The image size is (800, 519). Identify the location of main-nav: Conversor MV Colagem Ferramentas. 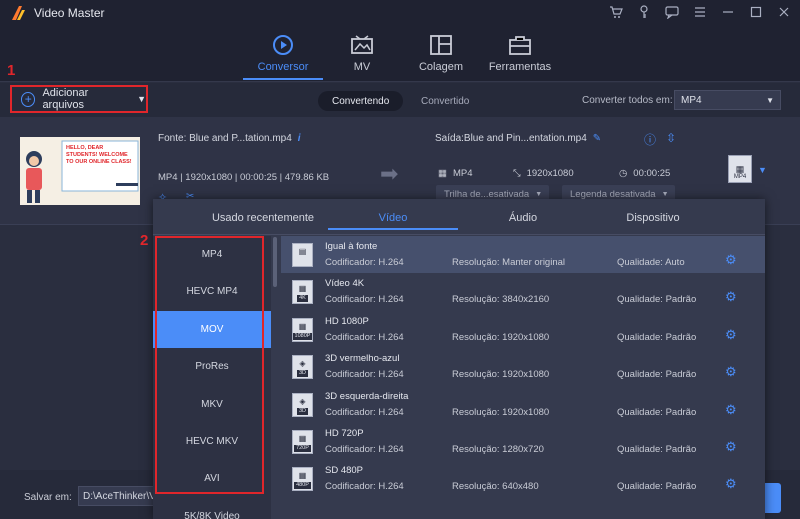
(400, 54).